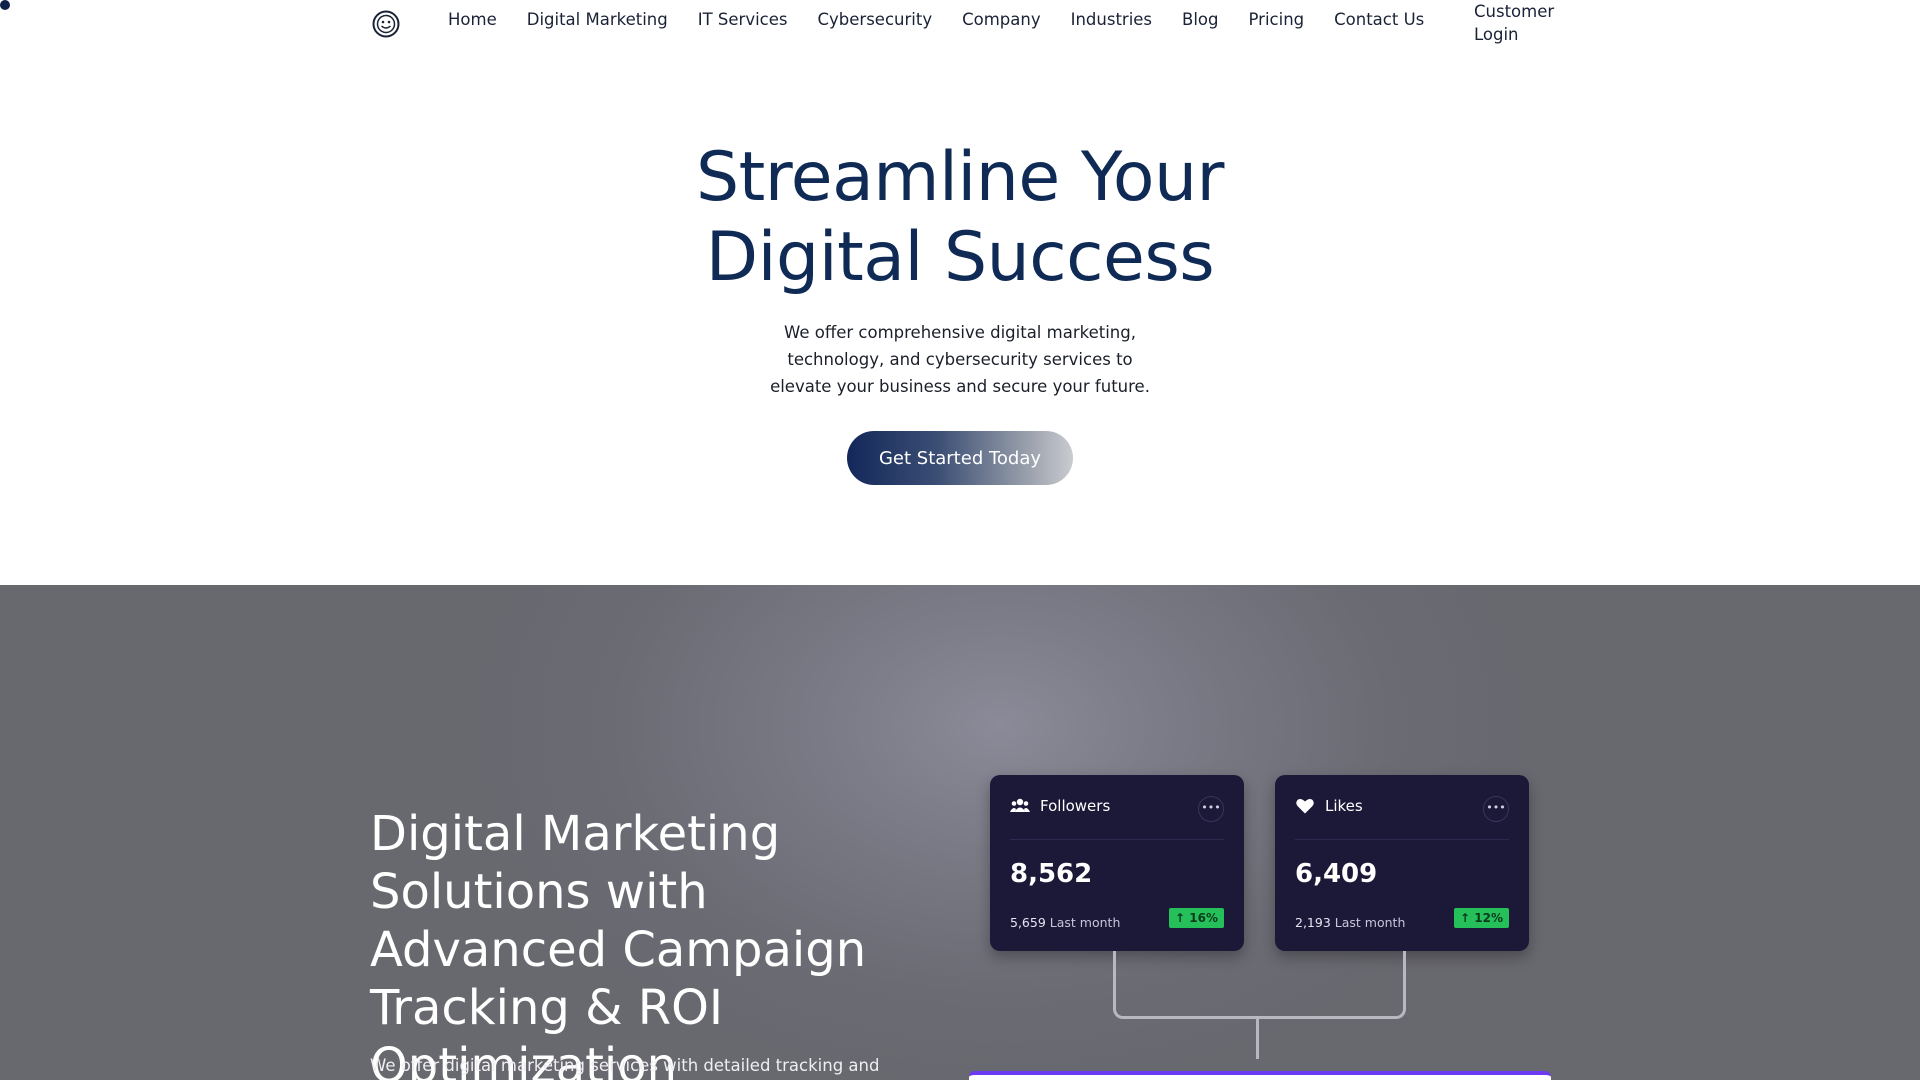 Image resolution: width=1920 pixels, height=1080 pixels. What do you see at coordinates (960, 177) in the screenshot?
I see `hero-title-line1: Streamline Your` at bounding box center [960, 177].